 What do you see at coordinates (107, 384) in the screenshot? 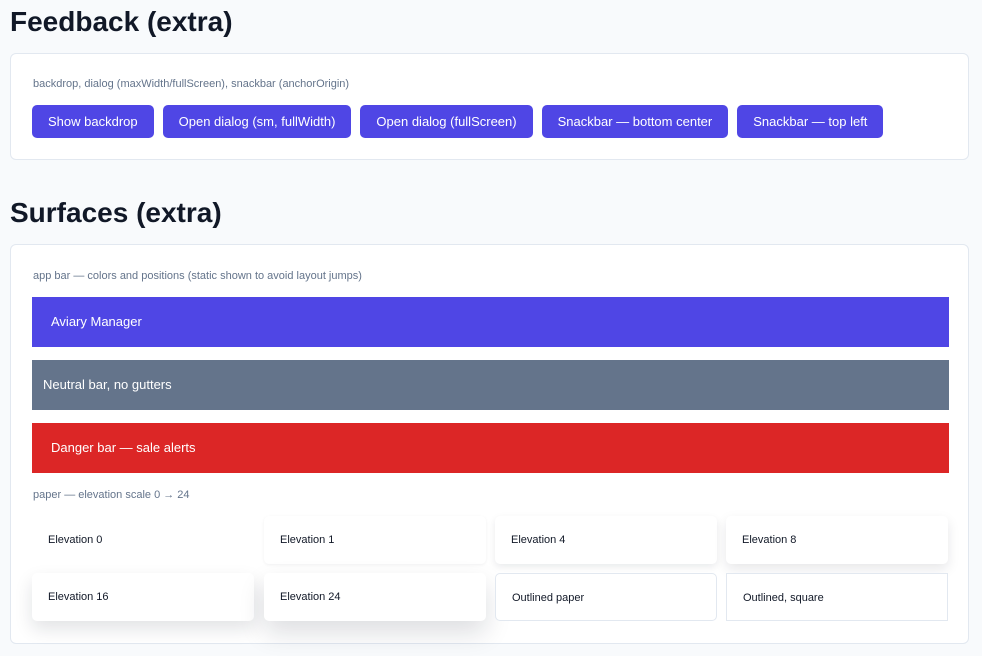
I see `appbar-neutral-title: Neutral bar, no gutters` at bounding box center [107, 384].